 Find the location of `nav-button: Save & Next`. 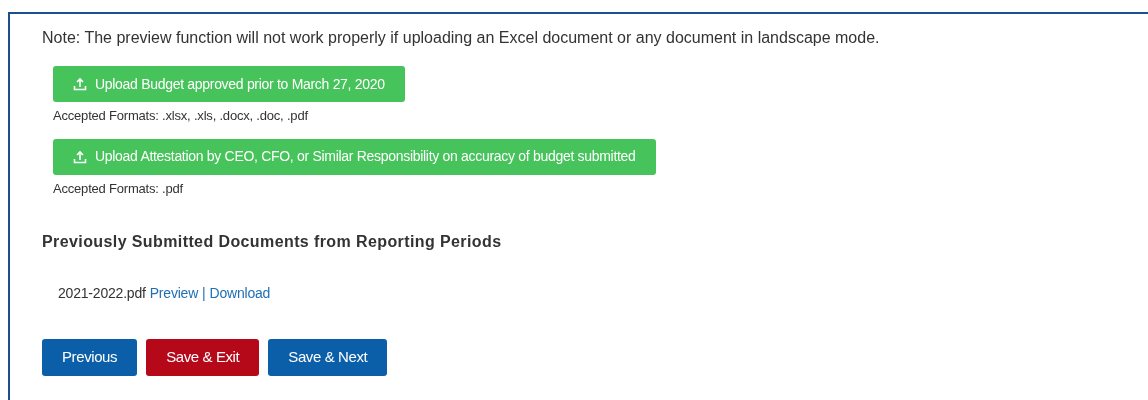

nav-button: Save & Next is located at coordinates (328, 357).